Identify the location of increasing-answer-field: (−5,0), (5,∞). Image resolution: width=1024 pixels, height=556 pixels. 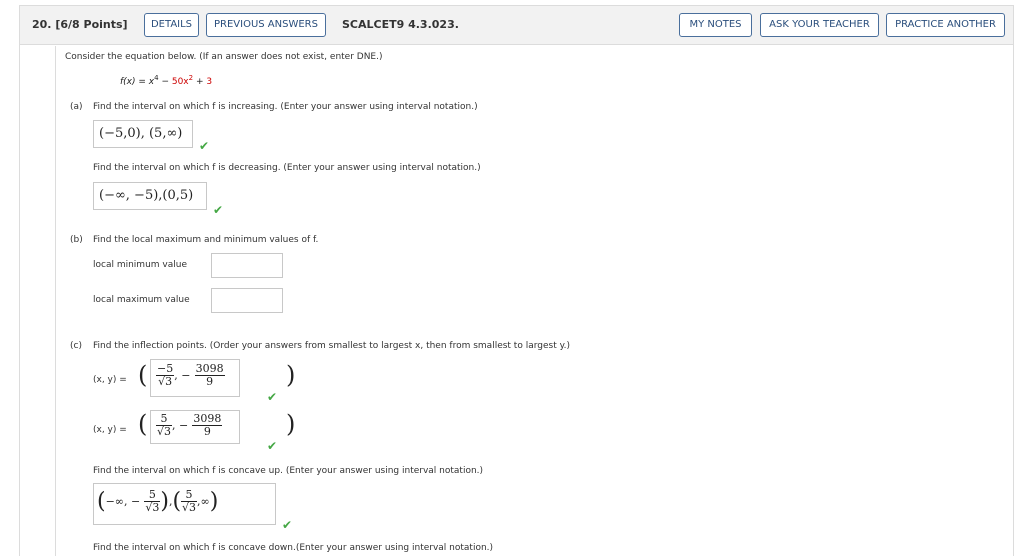
(143, 134).